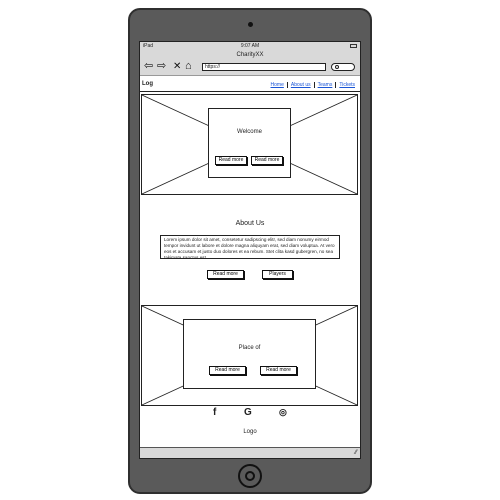 This screenshot has height=500, width=500. What do you see at coordinates (353, 46) in the screenshot?
I see `battery-icon` at bounding box center [353, 46].